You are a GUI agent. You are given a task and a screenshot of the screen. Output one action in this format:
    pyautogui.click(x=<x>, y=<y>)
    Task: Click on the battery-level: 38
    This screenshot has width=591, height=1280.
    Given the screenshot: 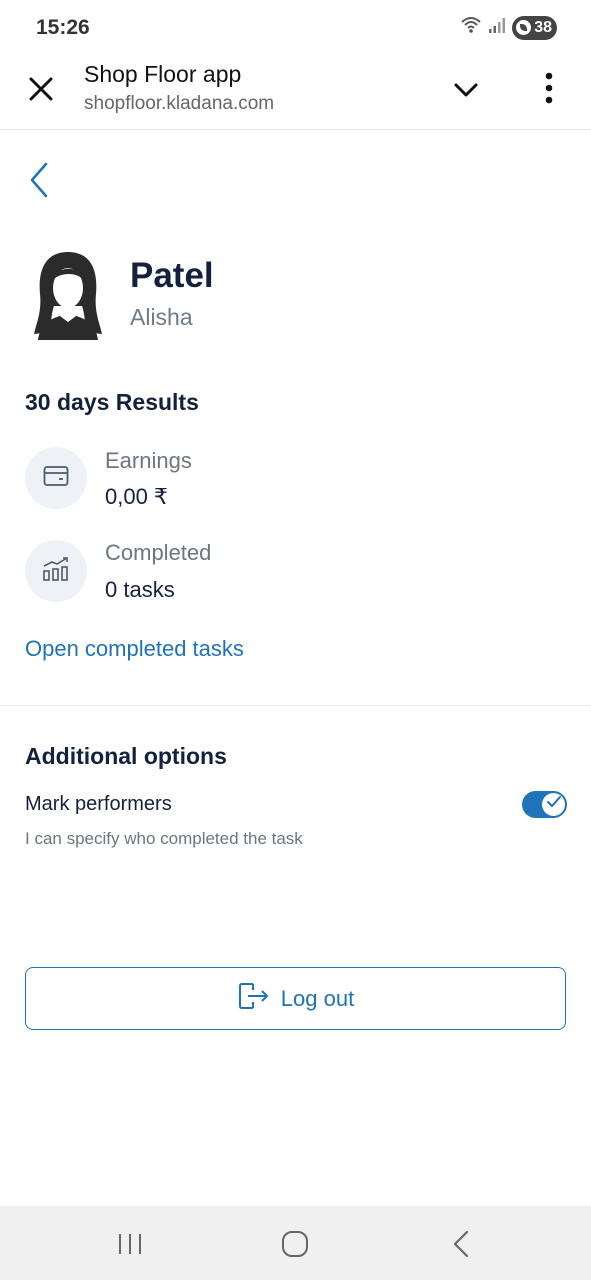 What is the action you would take?
    pyautogui.click(x=543, y=27)
    